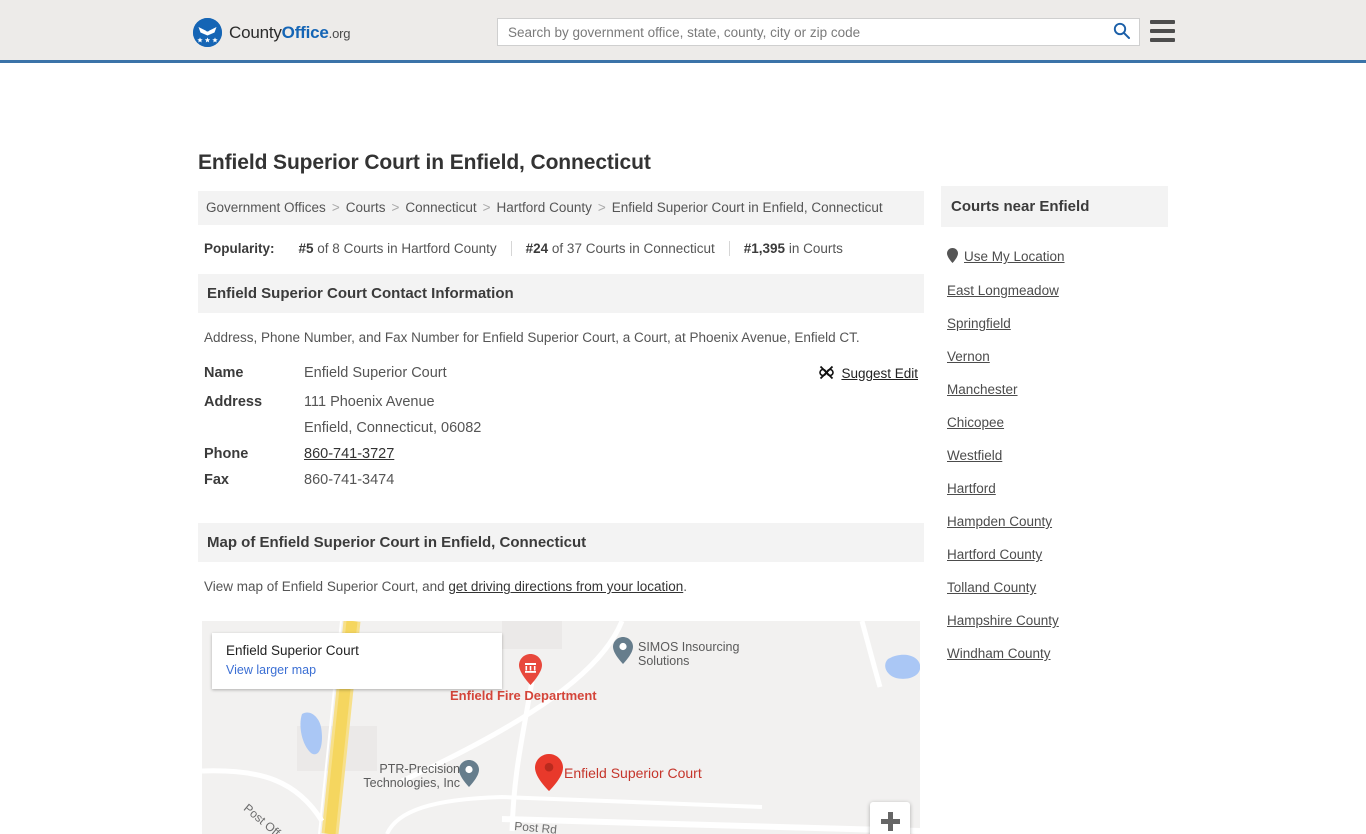  What do you see at coordinates (814, 249) in the screenshot?
I see `popularity-rank-text: in Courts` at bounding box center [814, 249].